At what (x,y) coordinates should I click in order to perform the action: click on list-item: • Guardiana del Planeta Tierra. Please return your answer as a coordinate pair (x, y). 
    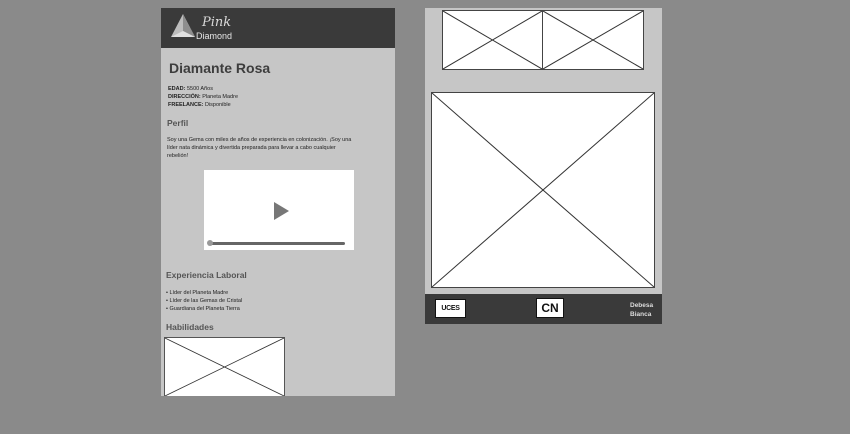
    Looking at the image, I should click on (203, 309).